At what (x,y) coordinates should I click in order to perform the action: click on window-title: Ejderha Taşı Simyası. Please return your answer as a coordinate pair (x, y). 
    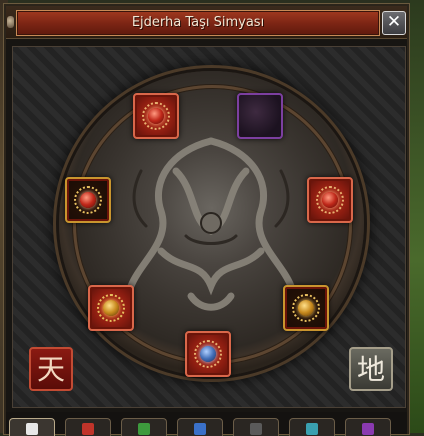
    Looking at the image, I should click on (198, 22).